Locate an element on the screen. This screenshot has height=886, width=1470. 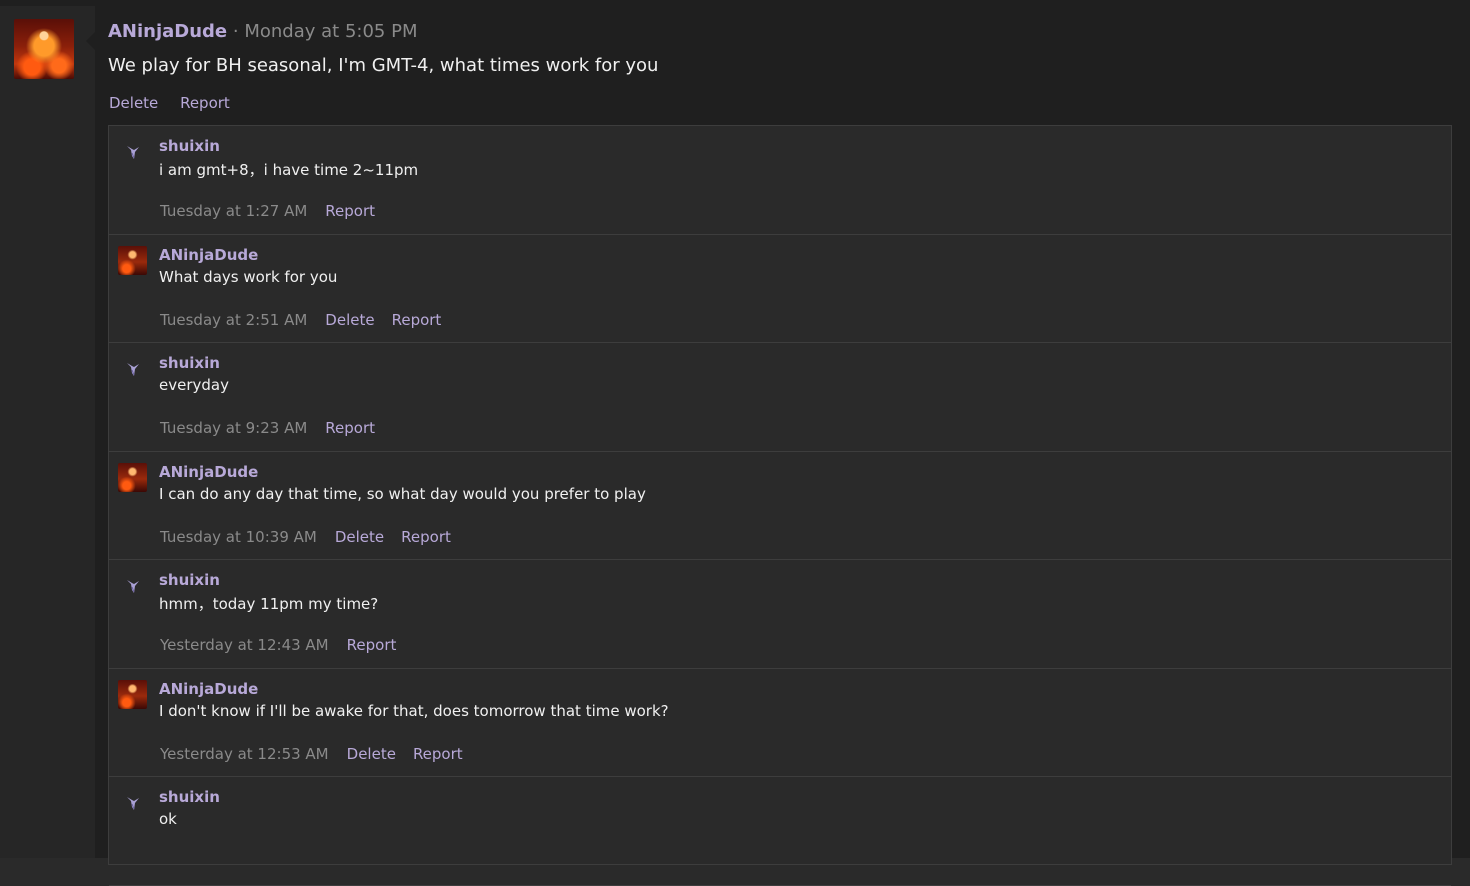
comment-timestamp: Tuesday at 10:39 AM is located at coordinates (238, 537).